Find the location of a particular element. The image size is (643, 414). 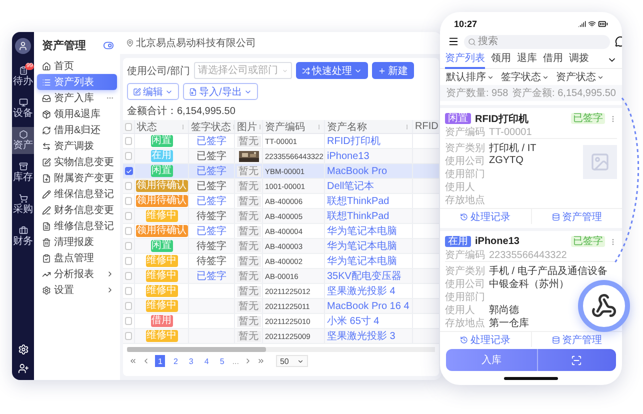

toolbar-button: 快速处理 is located at coordinates (332, 70).